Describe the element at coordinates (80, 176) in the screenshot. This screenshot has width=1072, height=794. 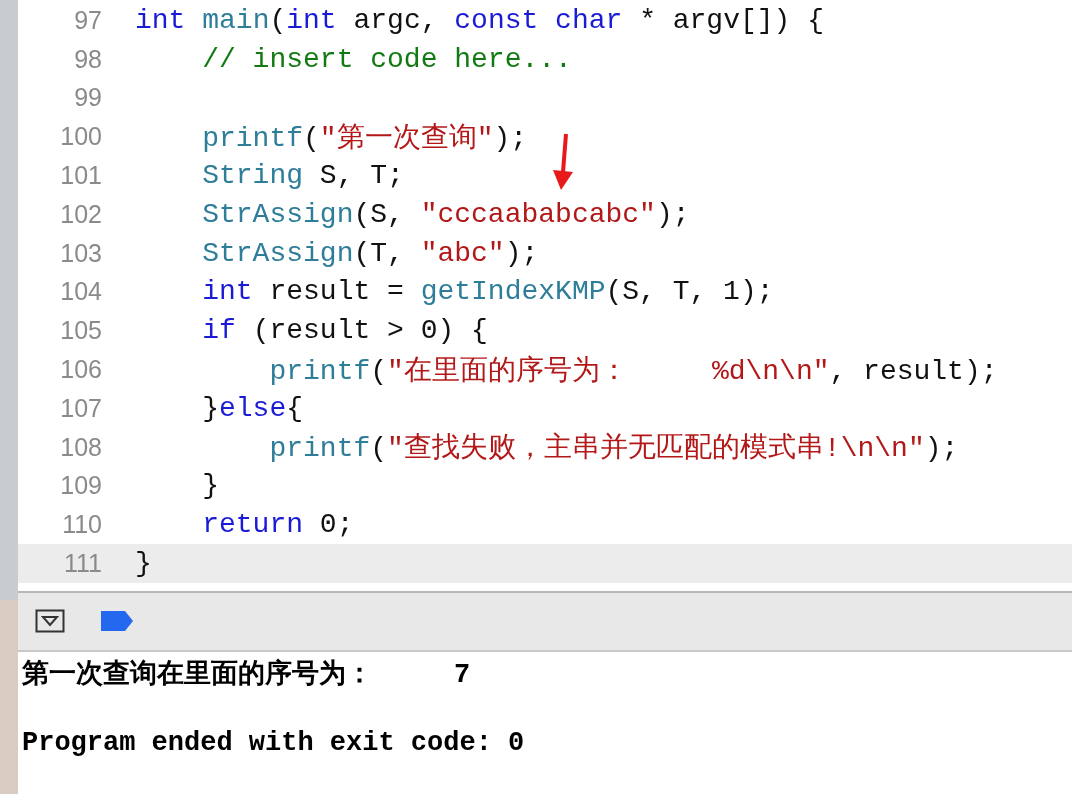
I see `line-number: 101` at that location.